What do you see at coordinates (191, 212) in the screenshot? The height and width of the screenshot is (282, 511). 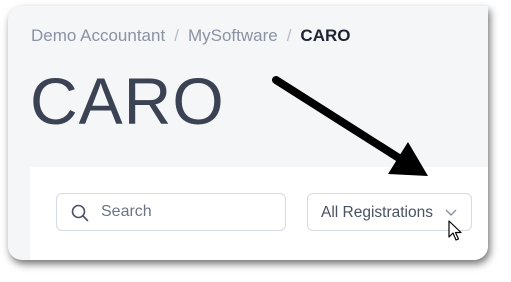 I see `search-input` at bounding box center [191, 212].